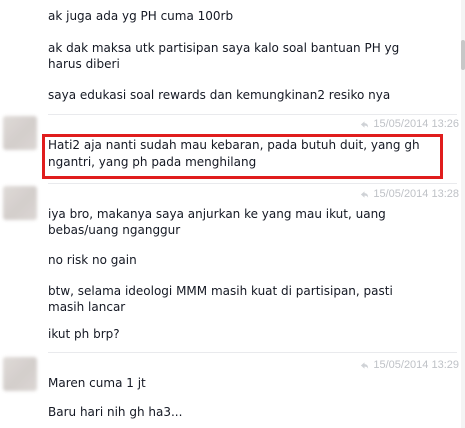 Image resolution: width=465 pixels, height=428 pixels. Describe the element at coordinates (84, 64) in the screenshot. I see `message-text: harus diberi` at that location.